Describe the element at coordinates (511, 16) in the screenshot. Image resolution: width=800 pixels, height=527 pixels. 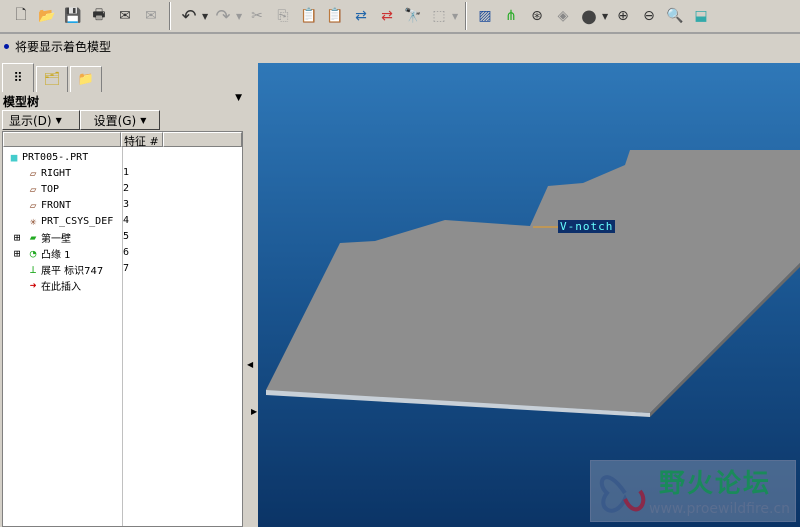
I see `axis-icon: ⋔` at that location.